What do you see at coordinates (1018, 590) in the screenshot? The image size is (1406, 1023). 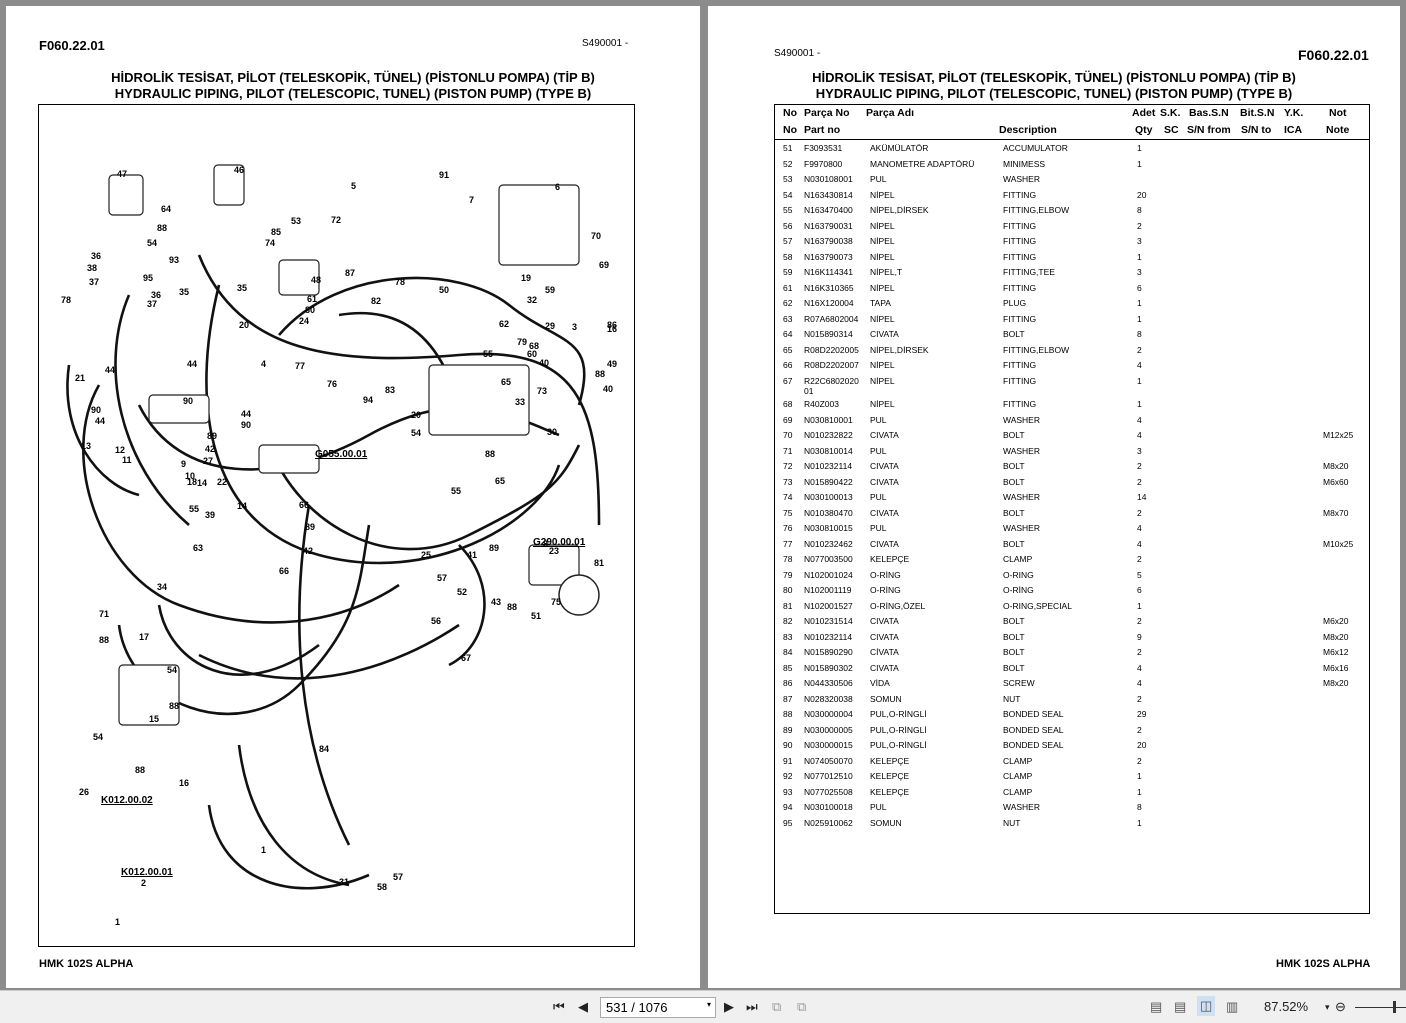 I see `cell-desc: O-RİNG` at bounding box center [1018, 590].